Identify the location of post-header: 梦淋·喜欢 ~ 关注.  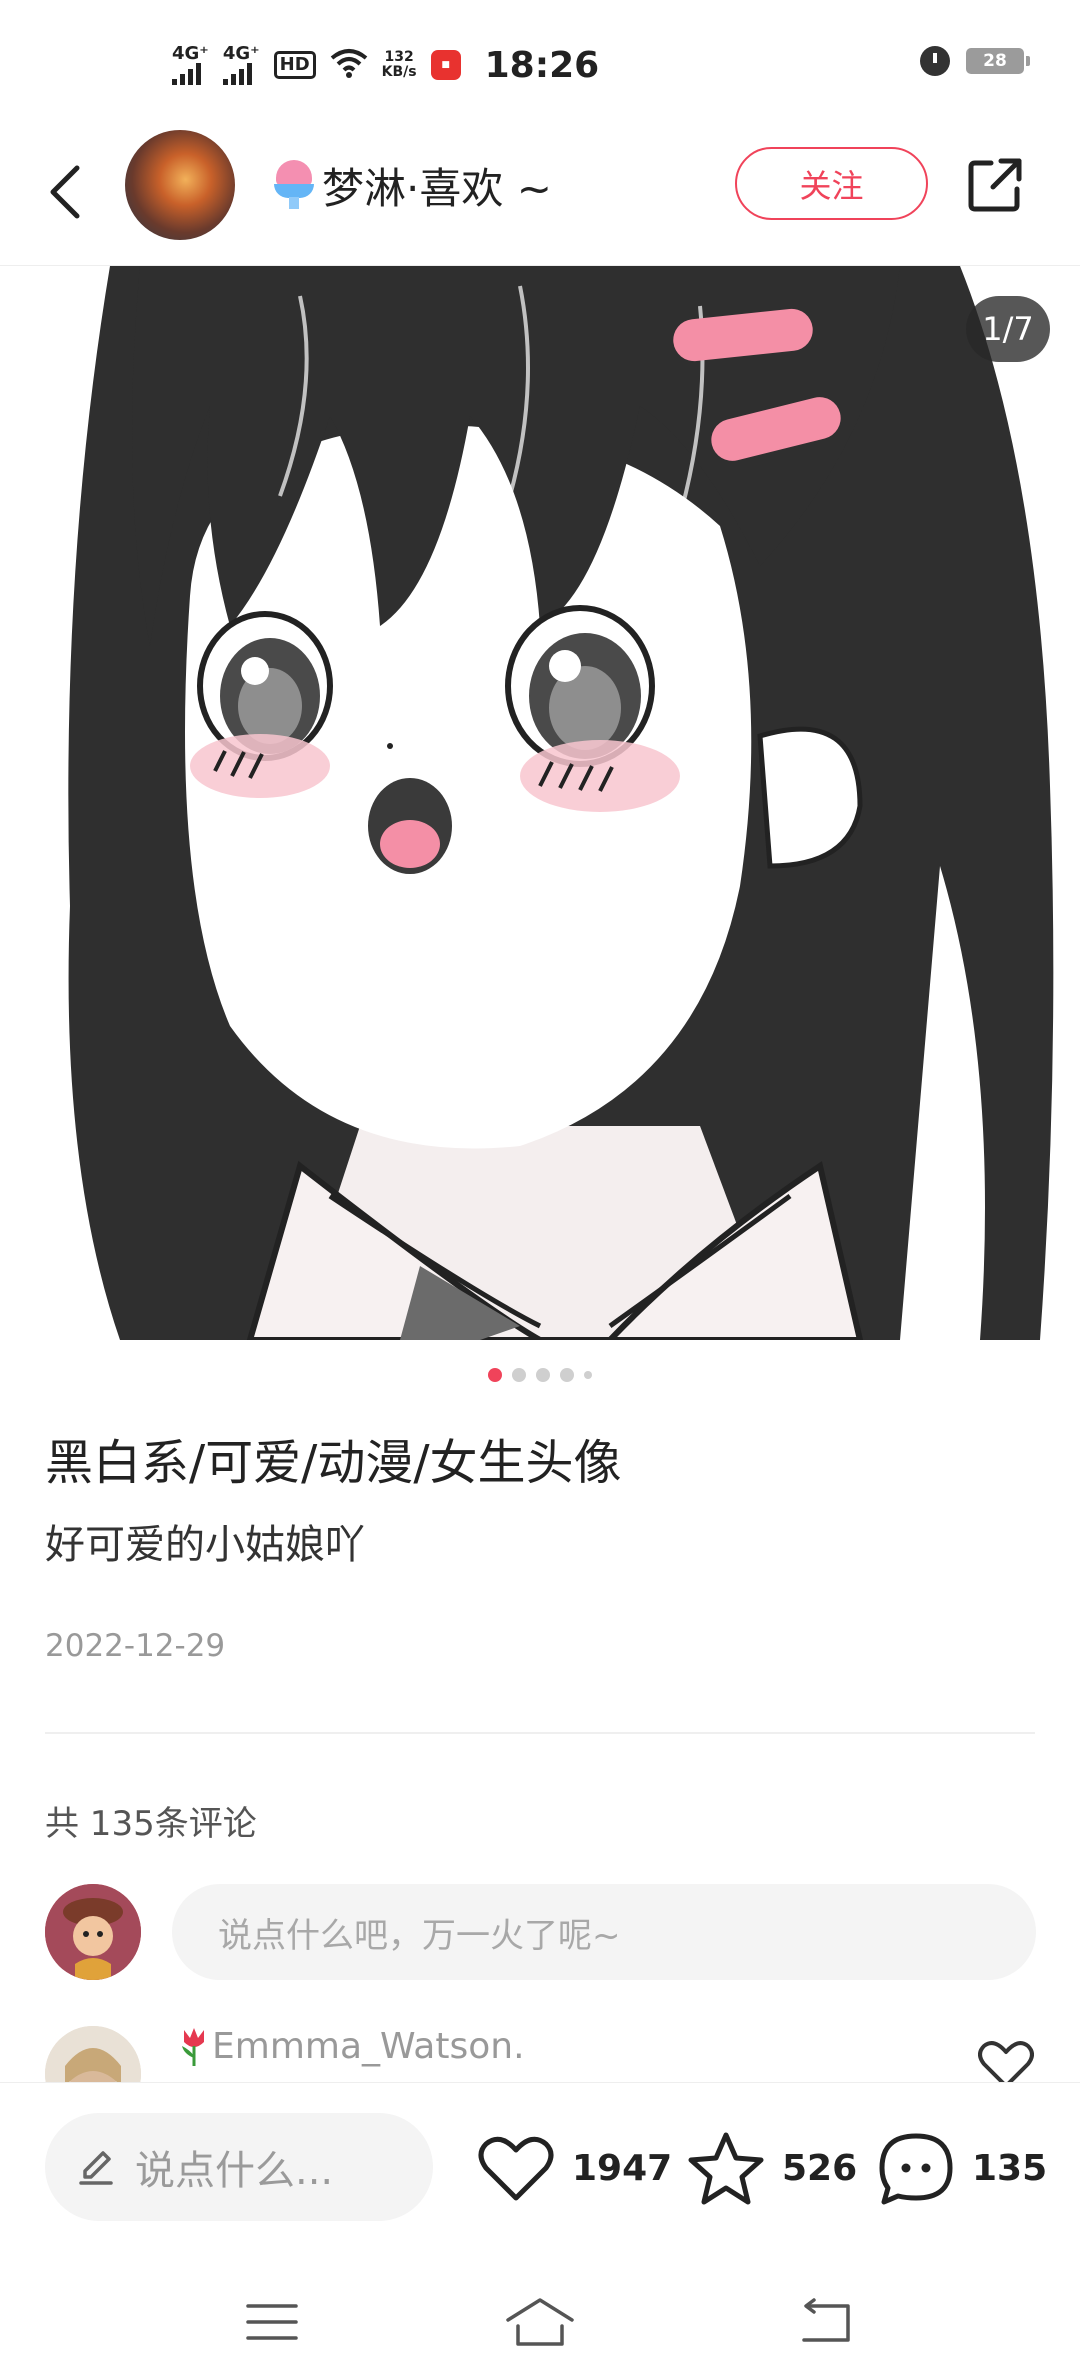
(540, 198).